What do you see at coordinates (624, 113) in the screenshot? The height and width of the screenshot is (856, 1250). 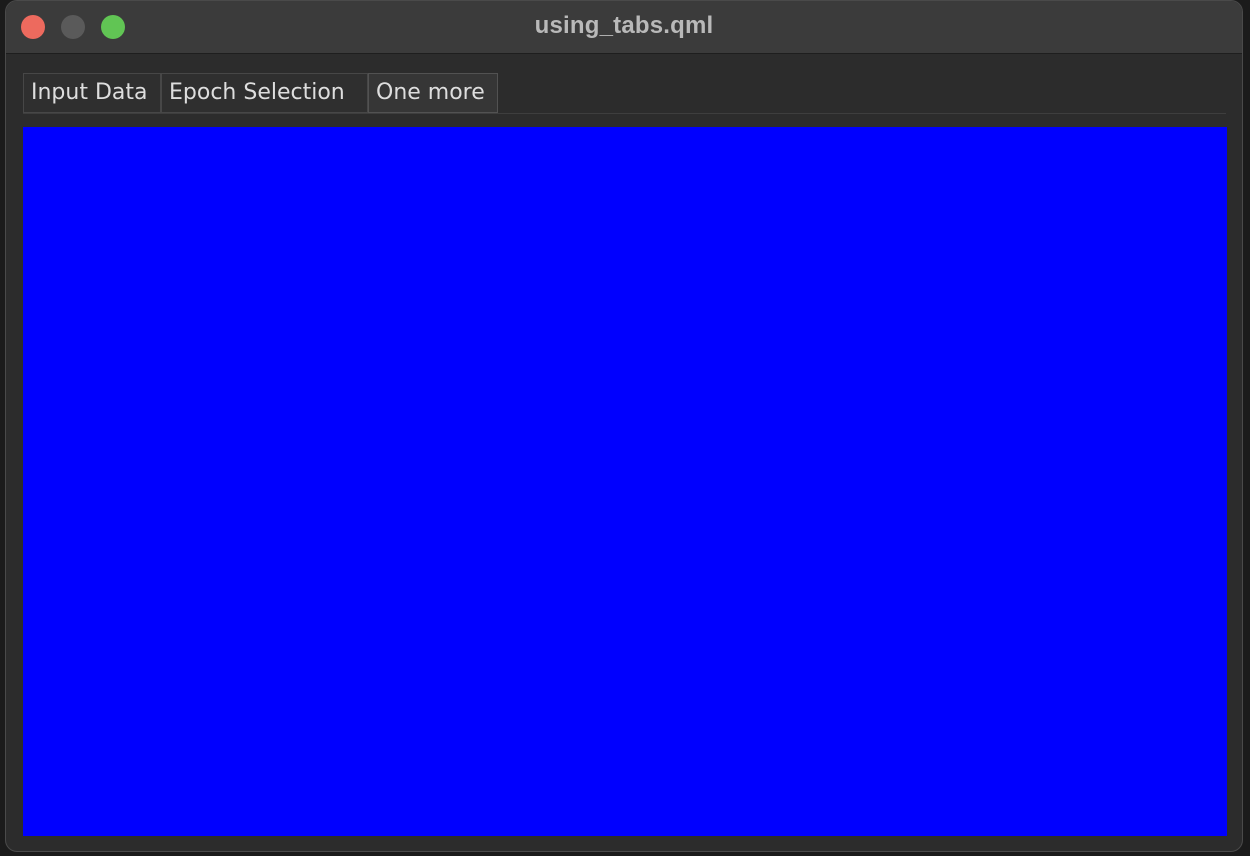 I see `tab-bar-divider` at bounding box center [624, 113].